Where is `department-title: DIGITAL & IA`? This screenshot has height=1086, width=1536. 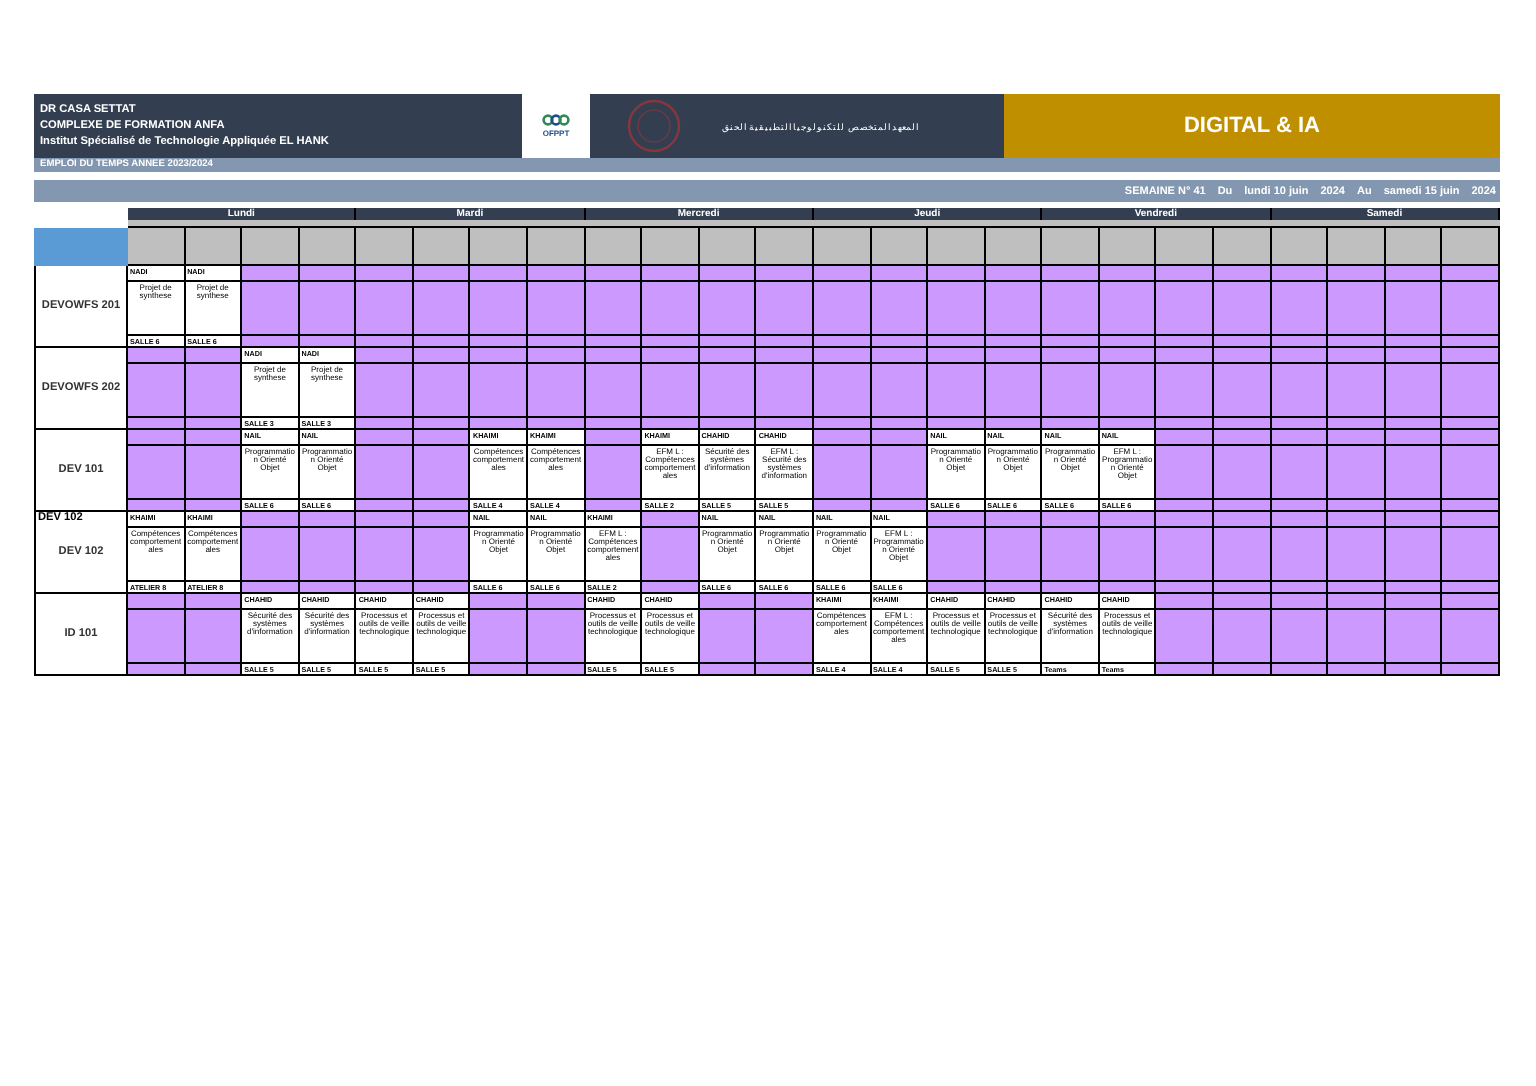 department-title: DIGITAL & IA is located at coordinates (1252, 126).